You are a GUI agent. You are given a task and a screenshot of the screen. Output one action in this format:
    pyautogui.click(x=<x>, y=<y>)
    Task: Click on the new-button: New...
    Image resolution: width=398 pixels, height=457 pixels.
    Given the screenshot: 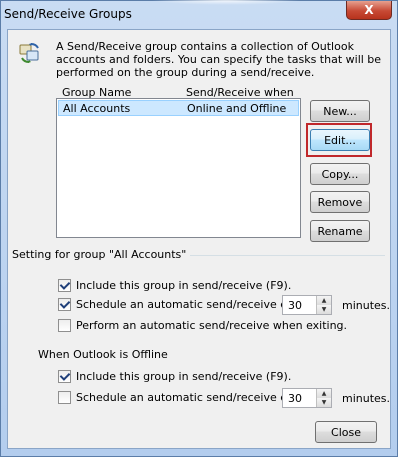 What is the action you would take?
    pyautogui.click(x=340, y=111)
    